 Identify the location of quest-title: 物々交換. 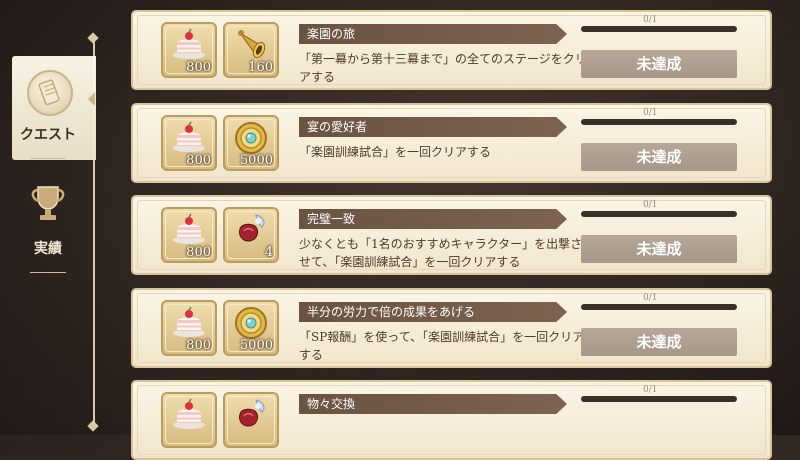
(433, 404).